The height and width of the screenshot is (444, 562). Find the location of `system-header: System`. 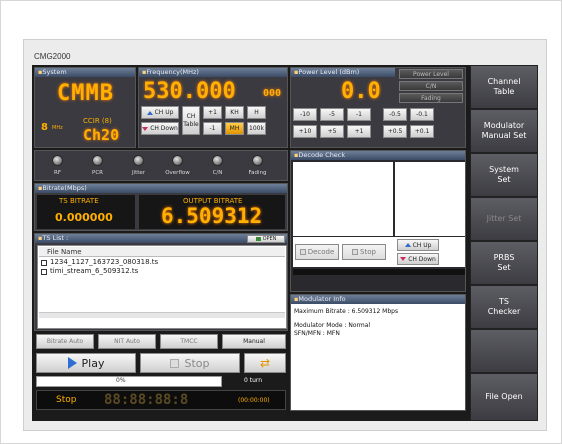

system-header: System is located at coordinates (85, 72).